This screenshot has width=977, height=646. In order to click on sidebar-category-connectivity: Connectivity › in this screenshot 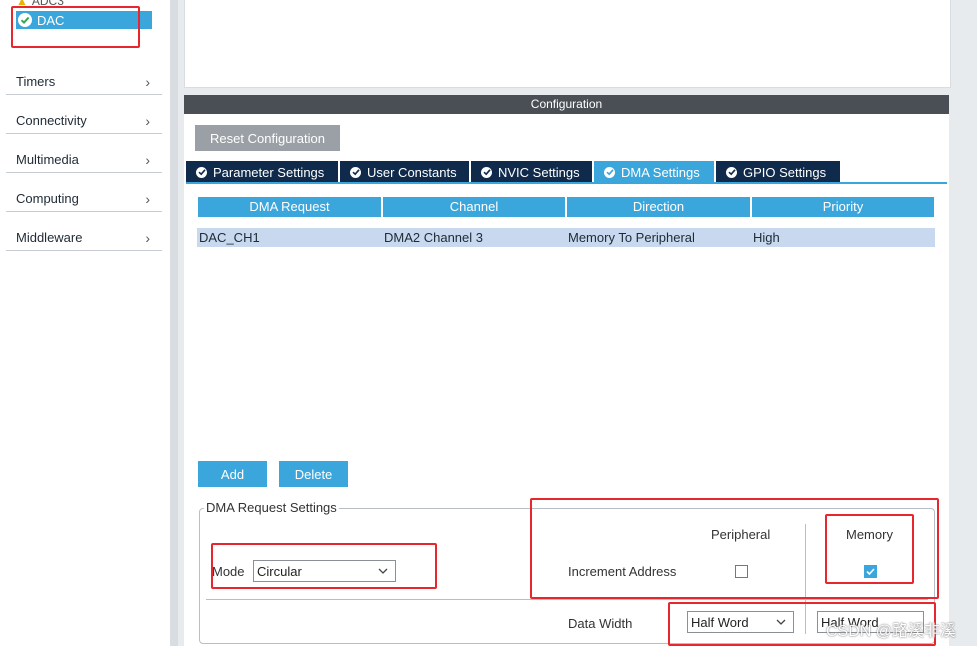, I will do `click(84, 121)`.